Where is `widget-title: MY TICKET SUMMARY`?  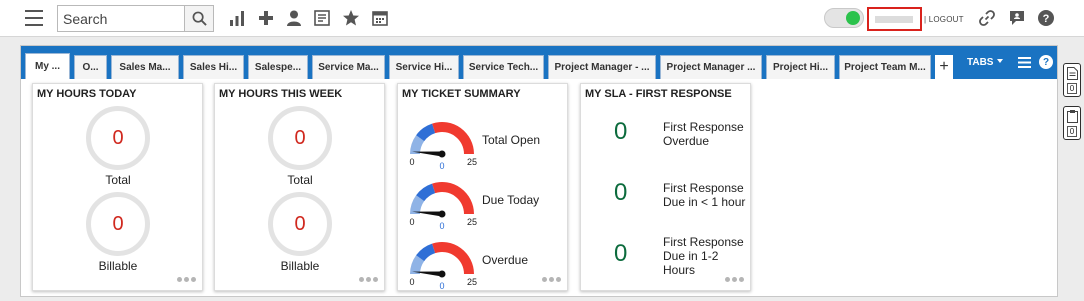 widget-title: MY TICKET SUMMARY is located at coordinates (461, 94).